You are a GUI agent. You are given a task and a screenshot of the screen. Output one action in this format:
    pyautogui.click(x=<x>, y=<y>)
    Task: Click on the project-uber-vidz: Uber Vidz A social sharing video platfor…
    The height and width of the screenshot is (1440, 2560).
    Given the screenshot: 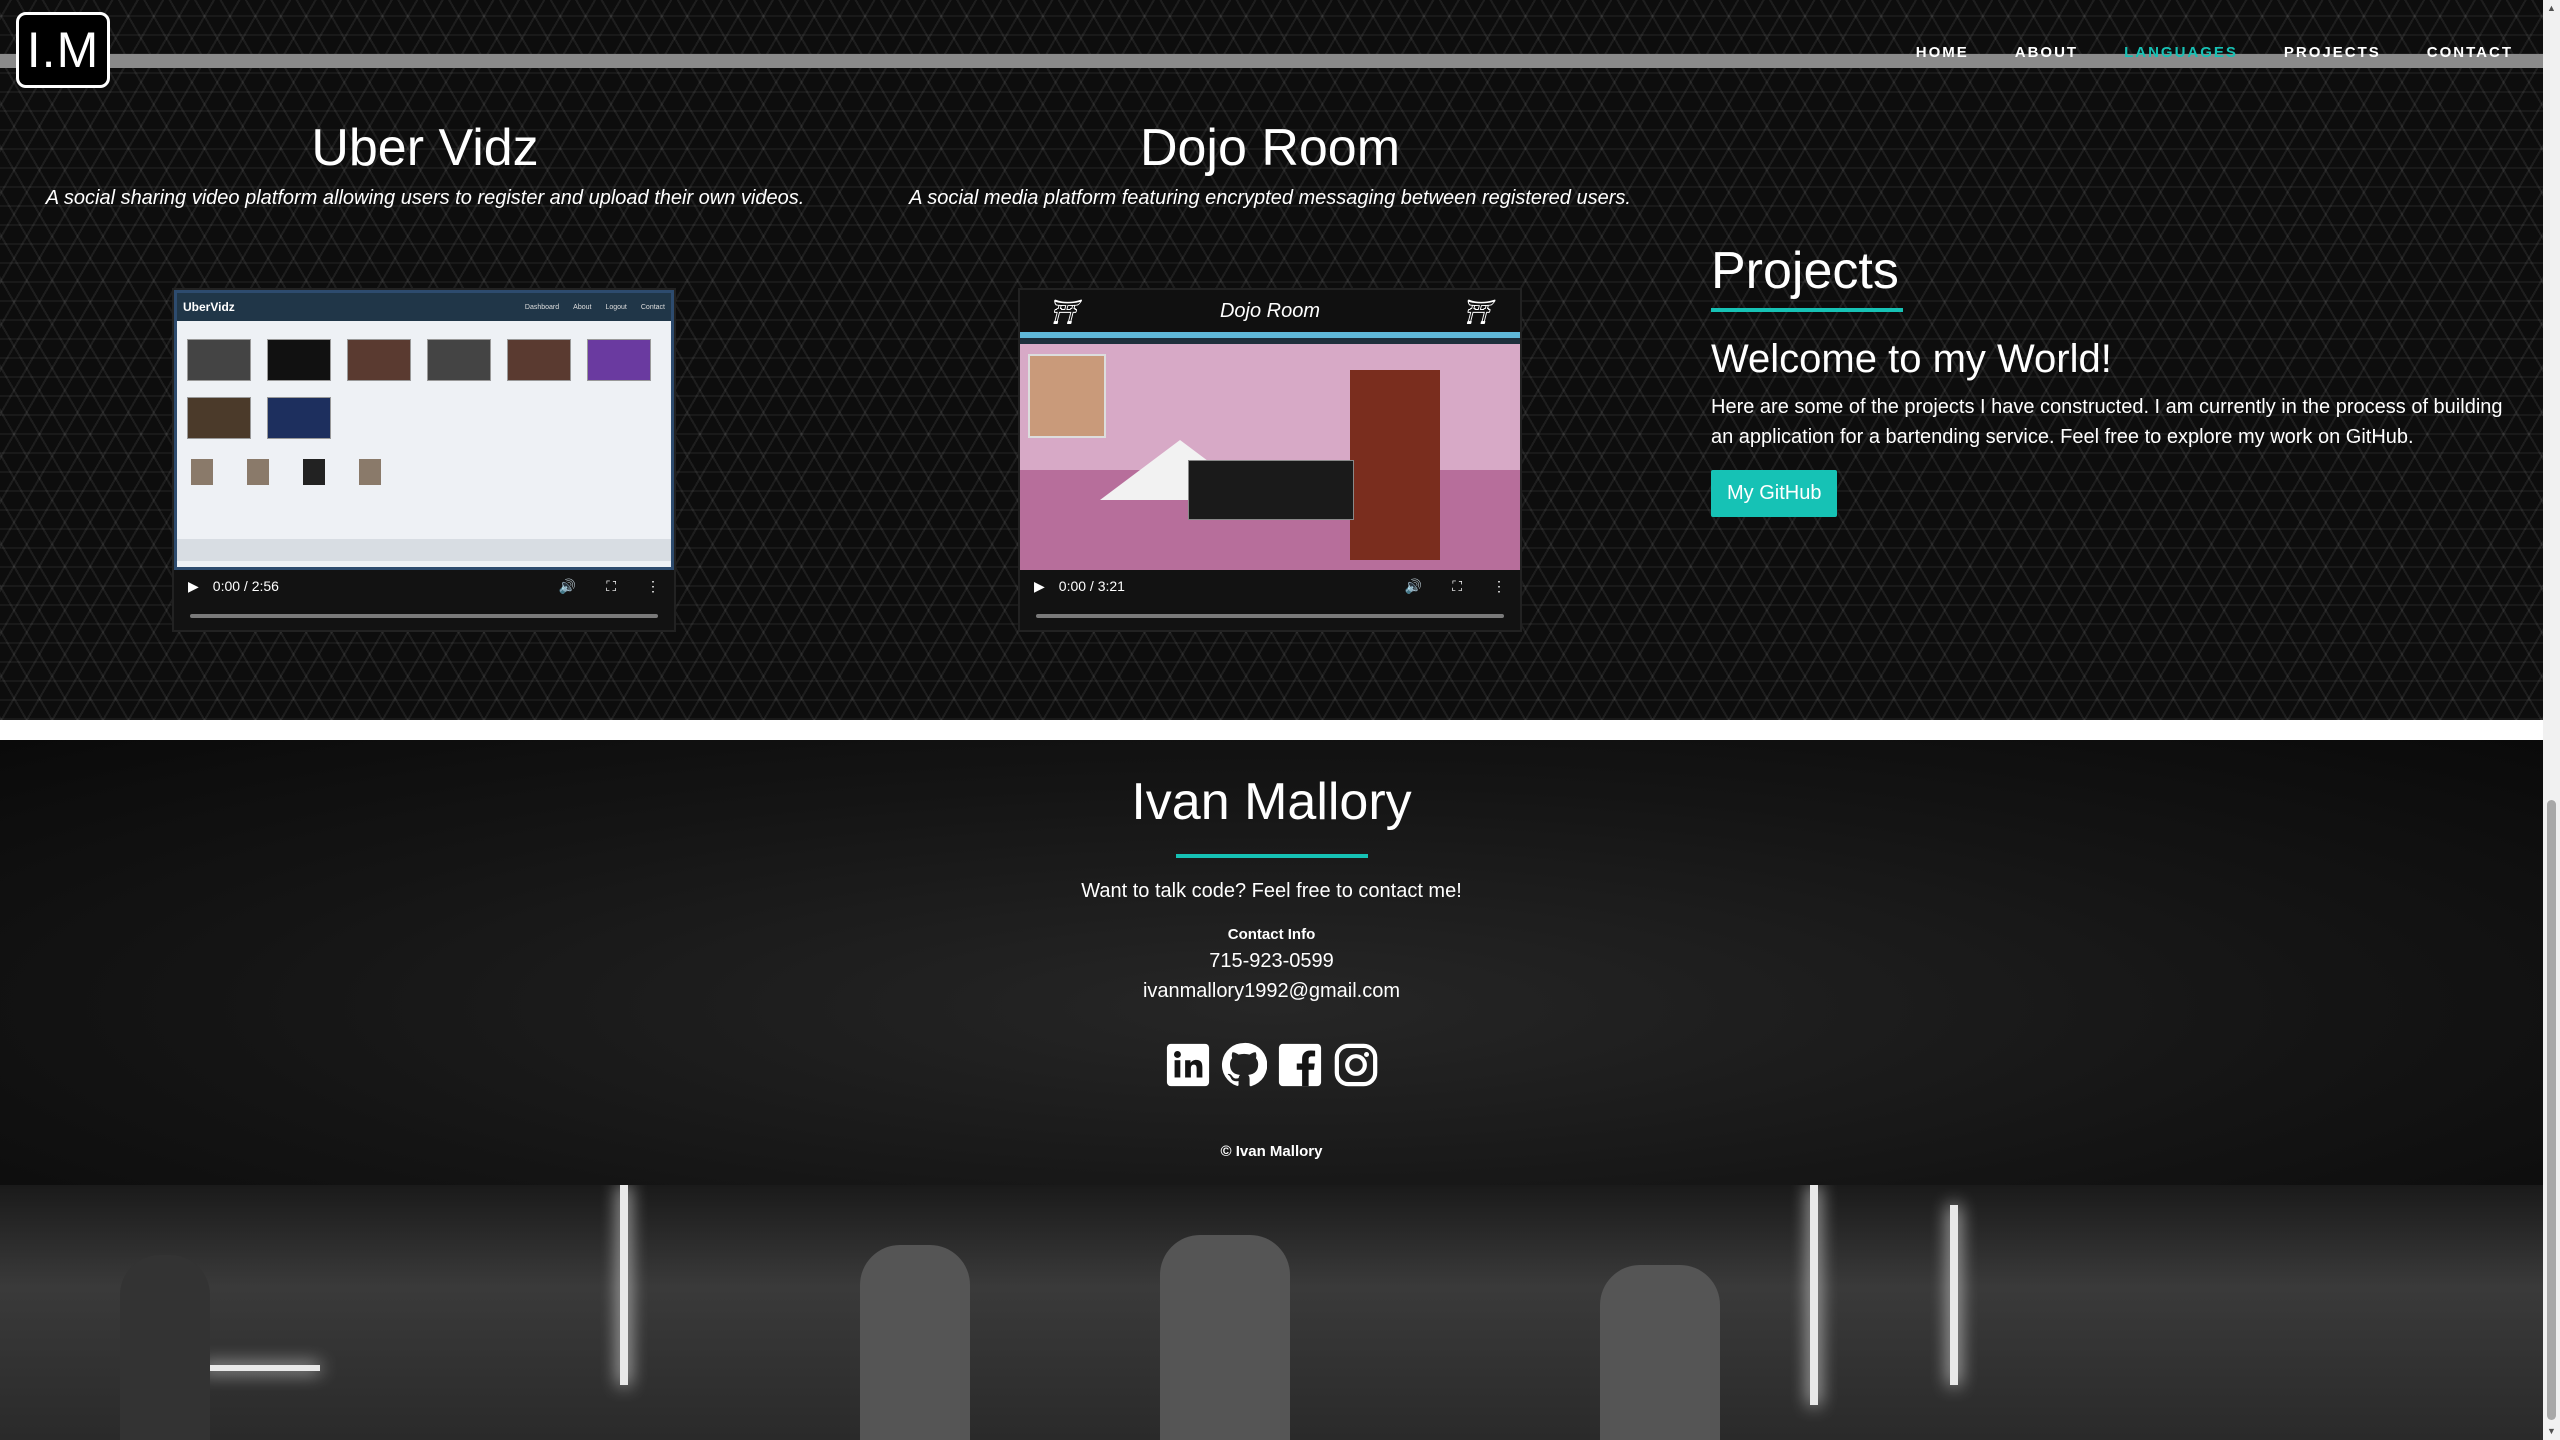 What is the action you would take?
    pyautogui.click(x=425, y=160)
    